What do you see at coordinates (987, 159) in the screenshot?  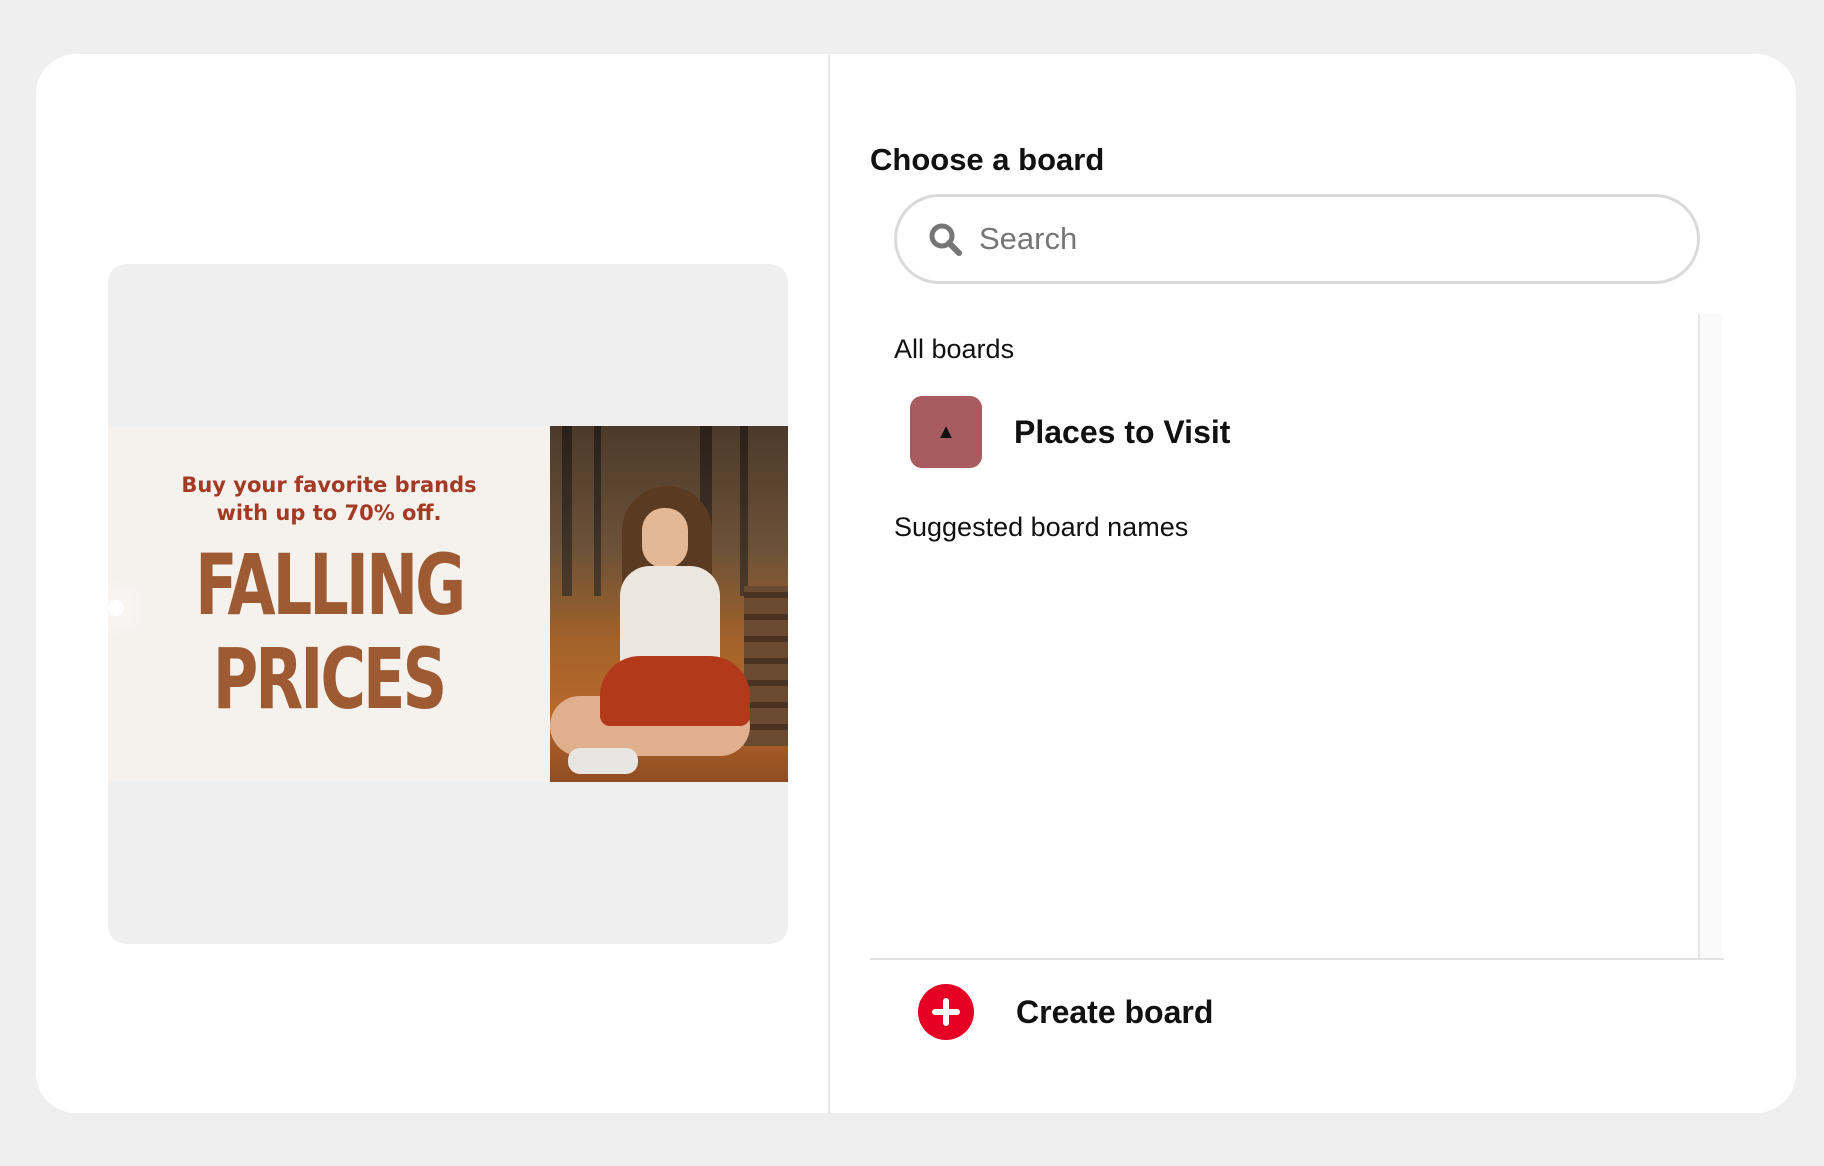 I see `panel-title: Choose a board` at bounding box center [987, 159].